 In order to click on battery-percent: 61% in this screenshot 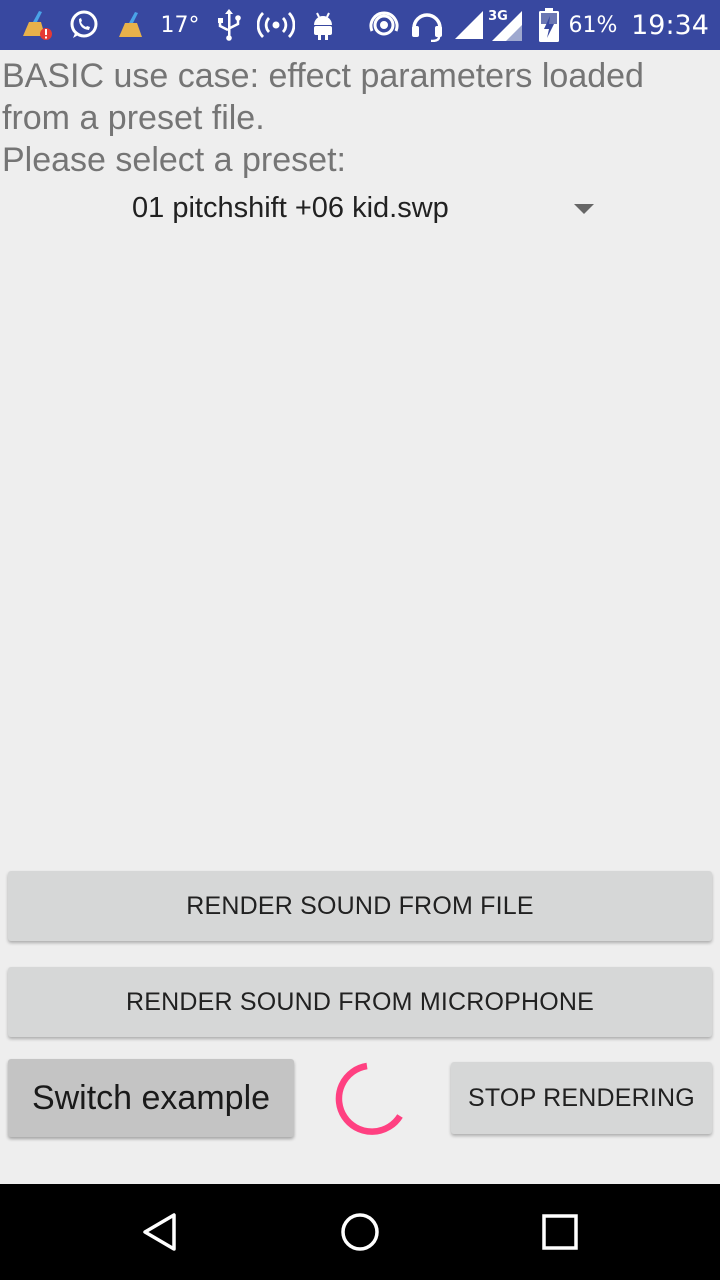, I will do `click(593, 25)`.